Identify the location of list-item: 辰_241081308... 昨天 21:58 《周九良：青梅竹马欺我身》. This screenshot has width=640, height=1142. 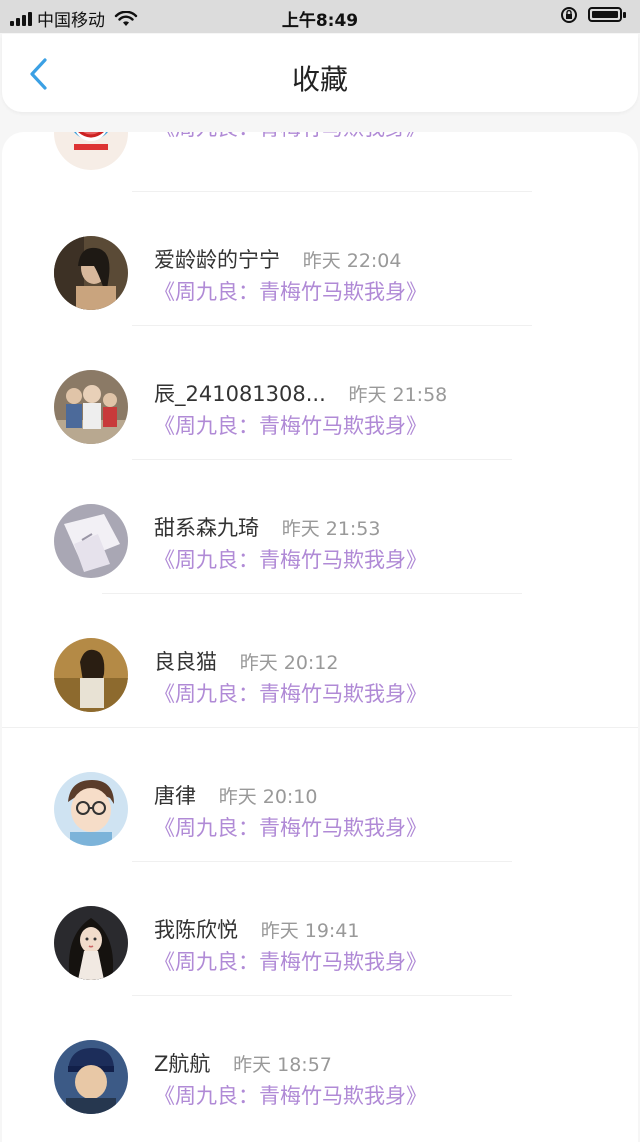
(320, 437).